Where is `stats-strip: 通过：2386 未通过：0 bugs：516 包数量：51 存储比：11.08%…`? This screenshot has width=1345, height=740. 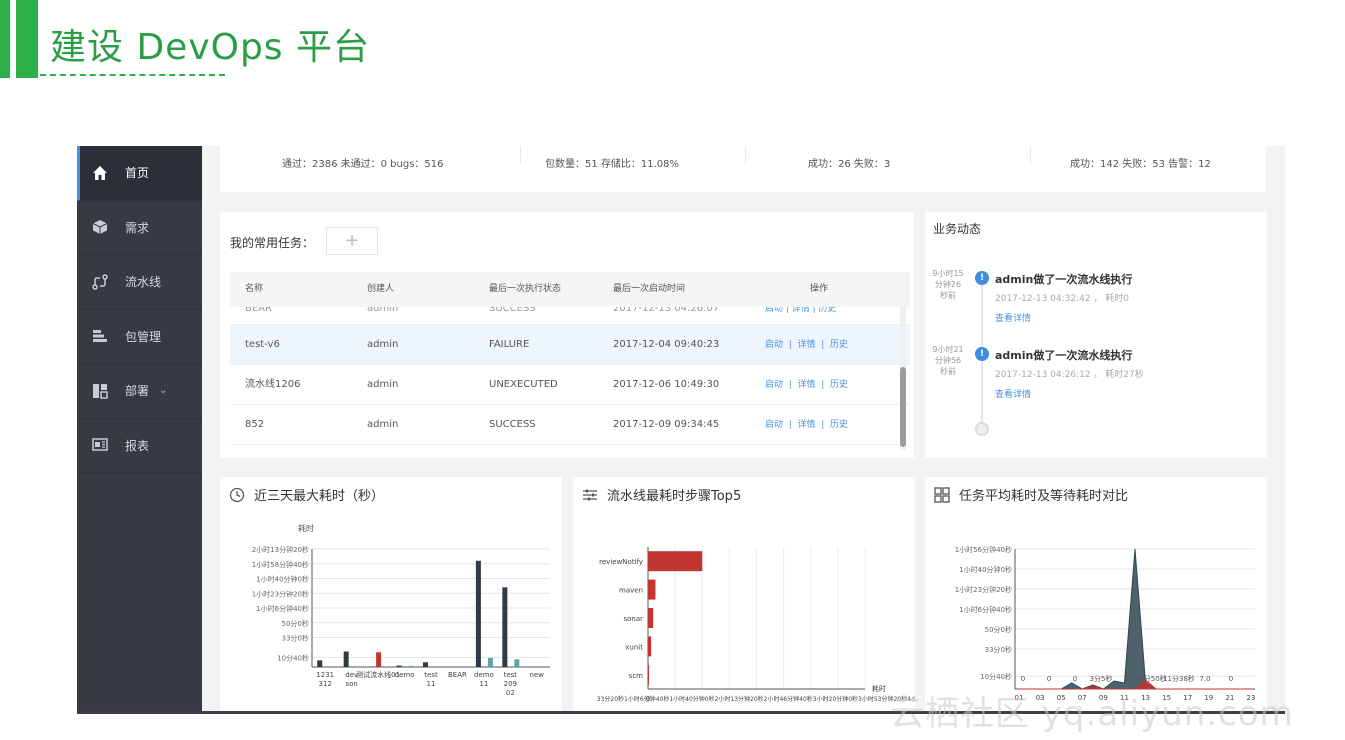
stats-strip: 通过：2386 未通过：0 bugs：516 包数量：51 存储比：11.08%… is located at coordinates (743, 169).